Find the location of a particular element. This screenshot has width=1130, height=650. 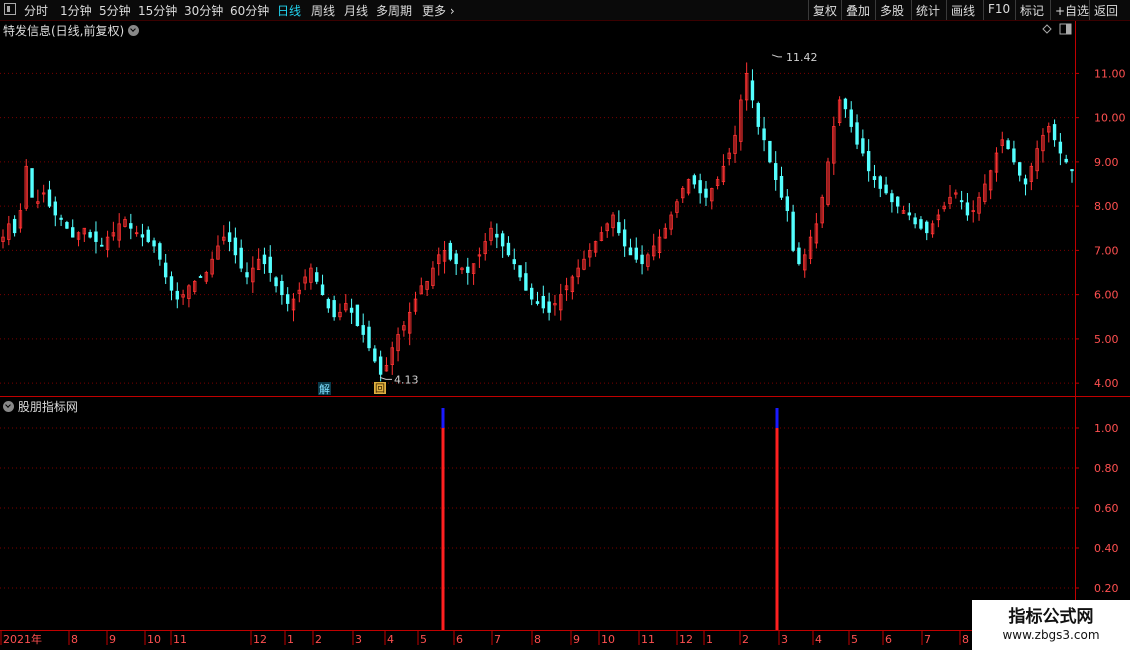

low-marker is located at coordinates (385, 378).